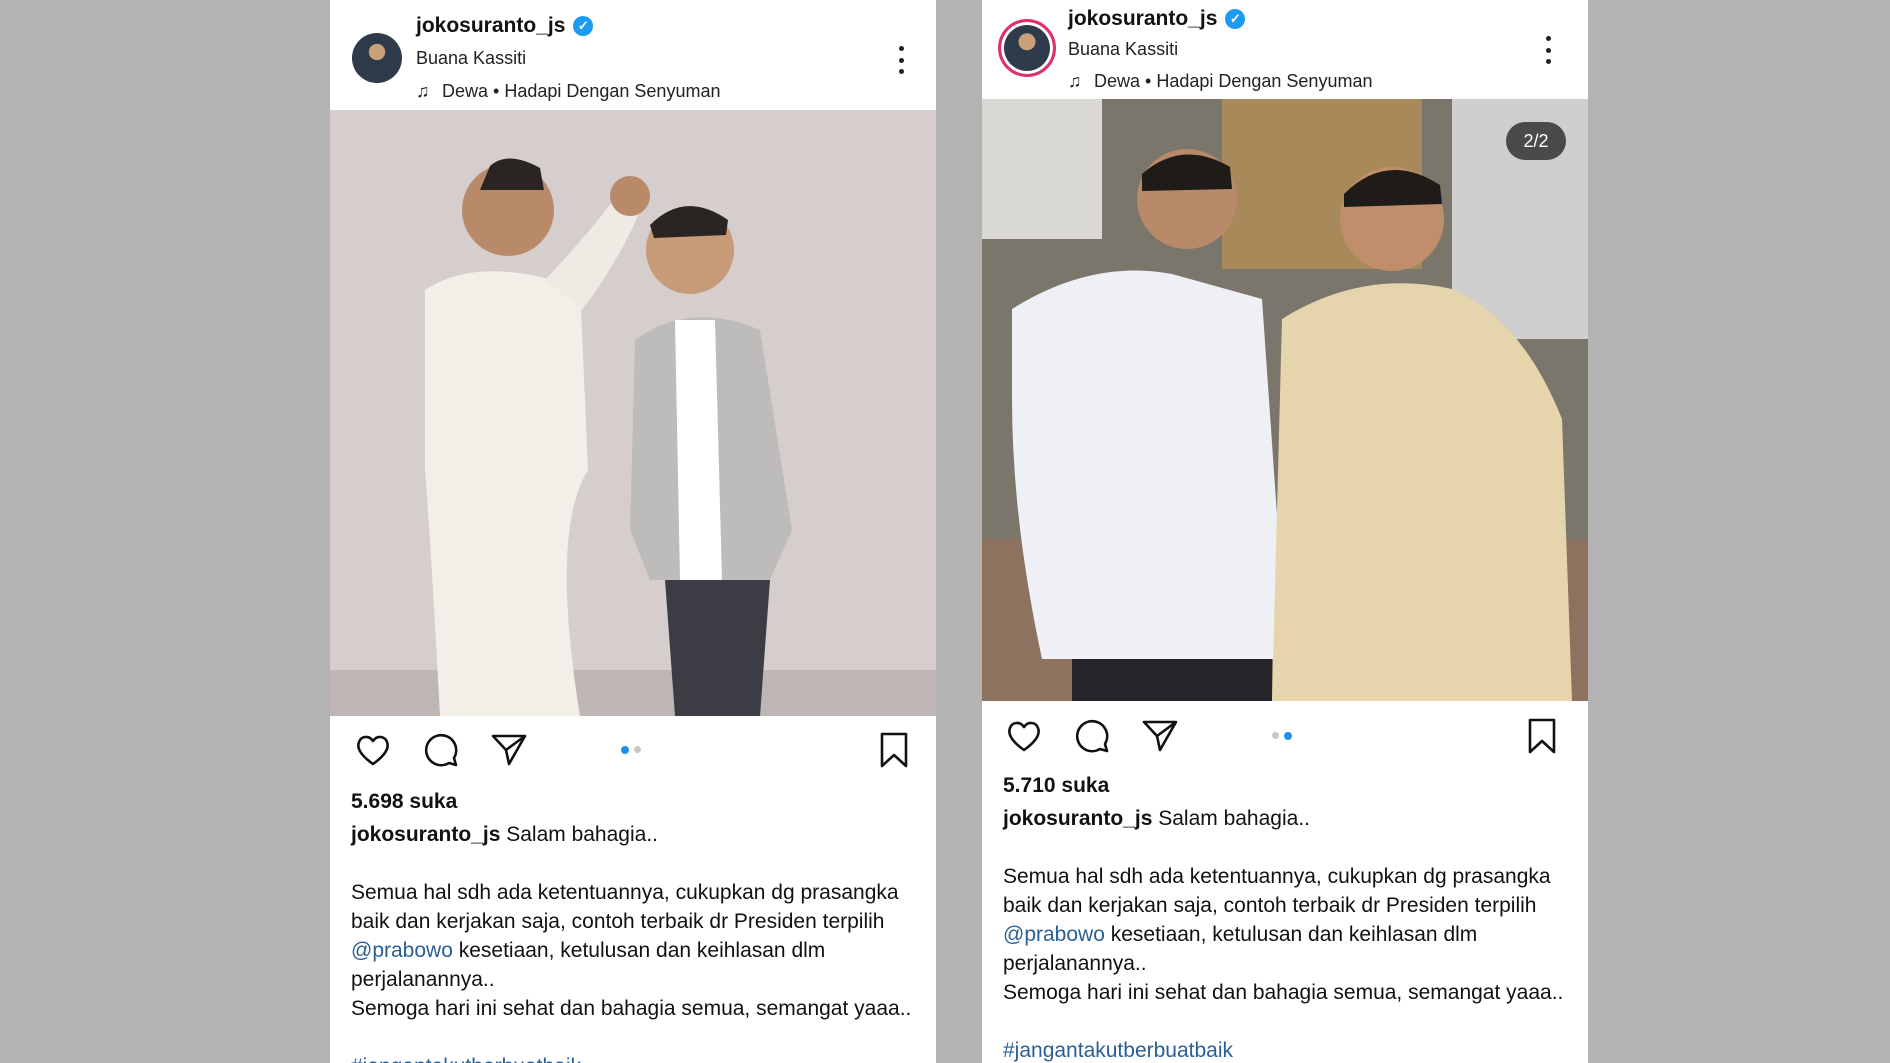 The width and height of the screenshot is (1890, 1063). I want to click on likes-count: 5.698 suka, so click(404, 802).